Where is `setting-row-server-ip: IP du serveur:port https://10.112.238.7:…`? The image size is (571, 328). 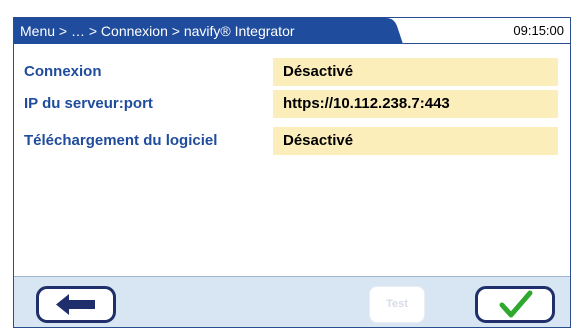 setting-row-server-ip: IP du serveur:port https://10.112.238.7:… is located at coordinates (292, 104).